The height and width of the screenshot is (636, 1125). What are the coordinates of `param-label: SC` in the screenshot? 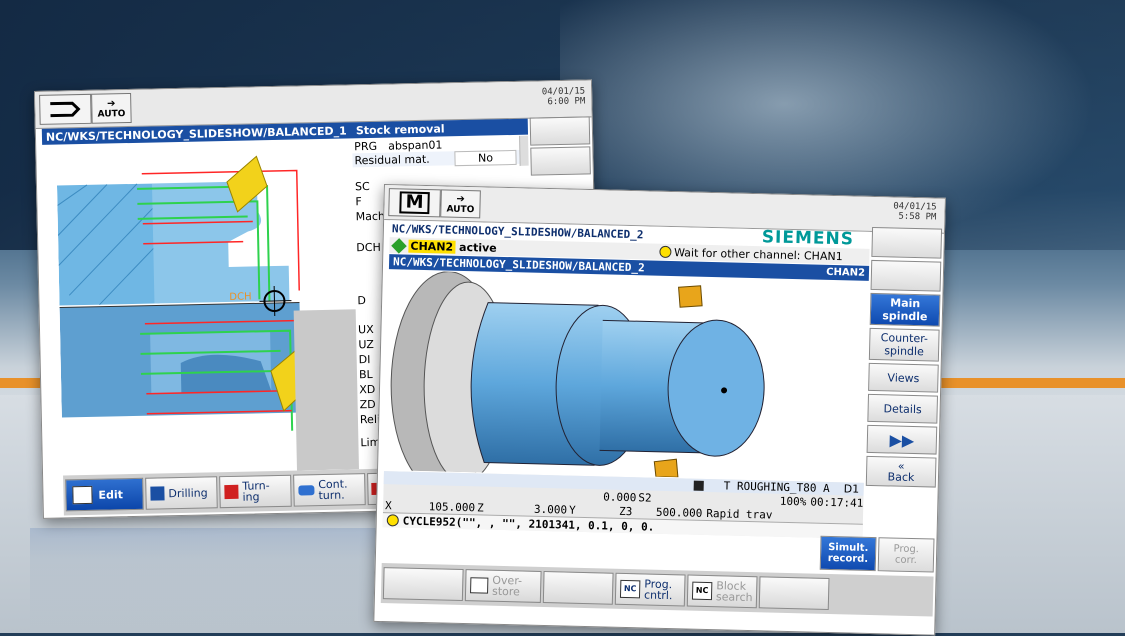 It's located at (362, 186).